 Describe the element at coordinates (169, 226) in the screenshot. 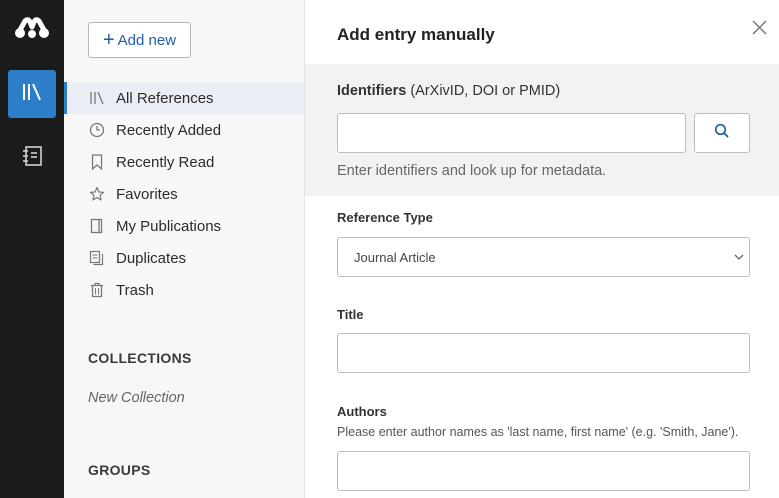

I see `sidebar-item-label: My Publications` at that location.